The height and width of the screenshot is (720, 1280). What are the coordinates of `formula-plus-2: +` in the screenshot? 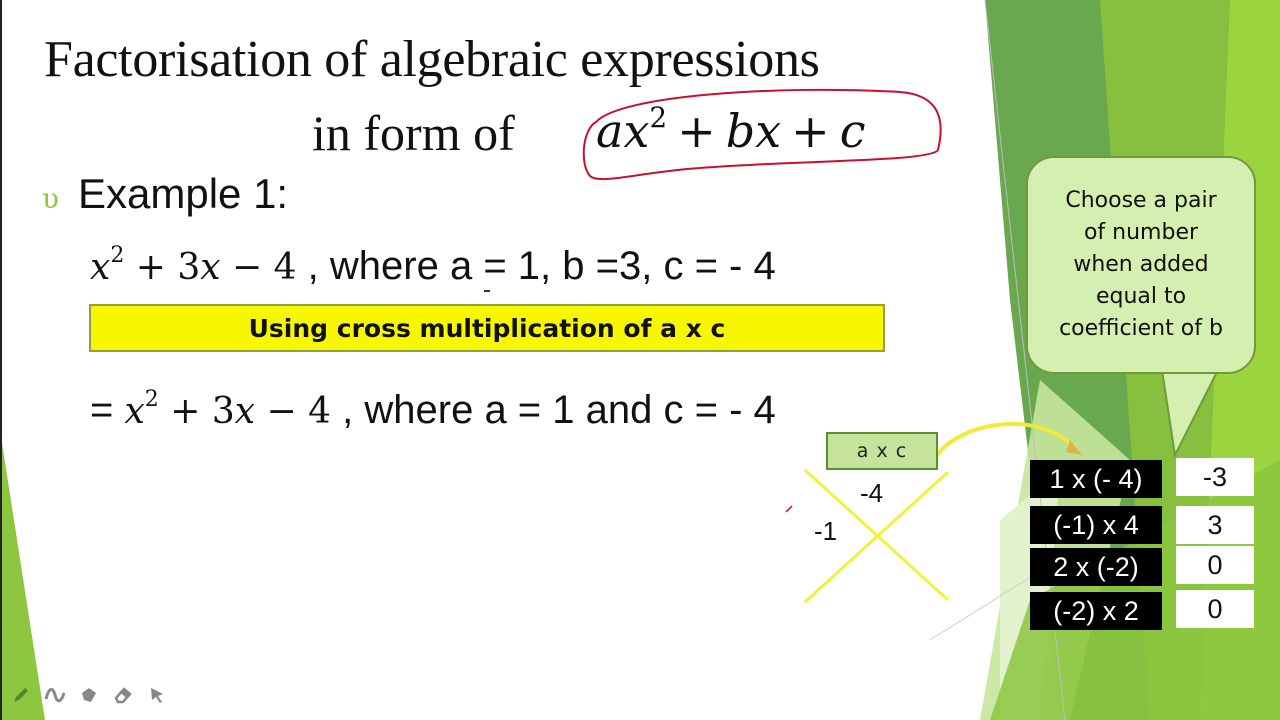 It's located at (810, 131).